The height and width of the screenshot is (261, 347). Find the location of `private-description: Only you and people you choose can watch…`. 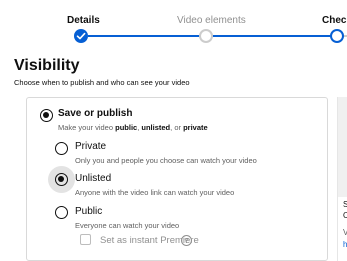

private-description: Only you and people you choose can watch… is located at coordinates (166, 160).